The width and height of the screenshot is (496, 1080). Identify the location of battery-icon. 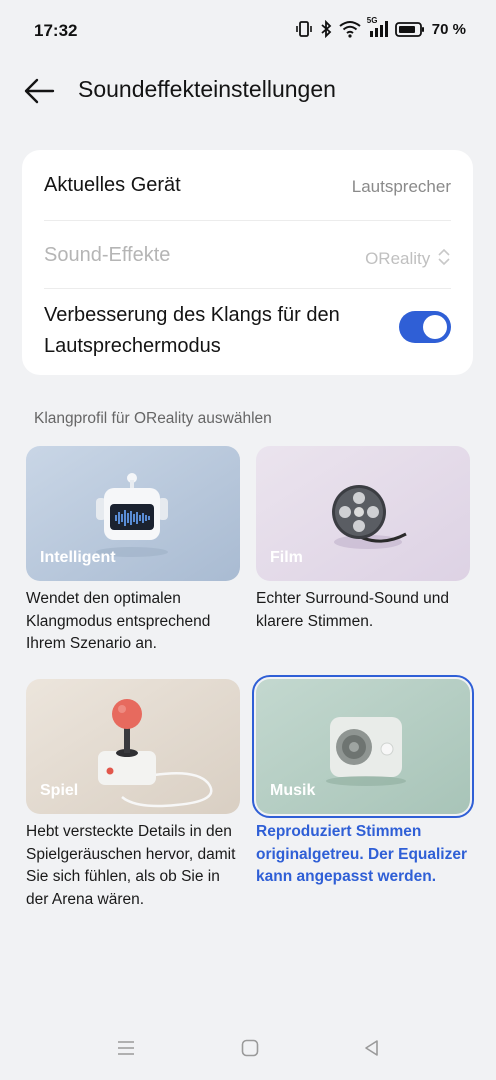
(409, 29).